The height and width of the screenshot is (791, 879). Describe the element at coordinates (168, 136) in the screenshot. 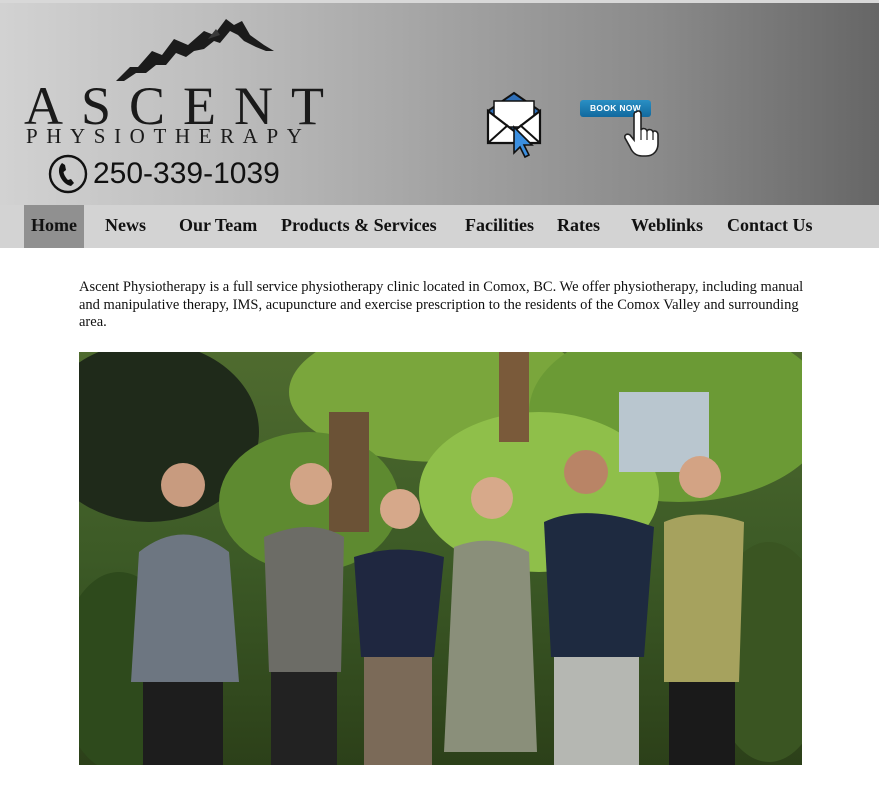

I see `logo-subtitle: PHYSIOTHERAPY` at that location.